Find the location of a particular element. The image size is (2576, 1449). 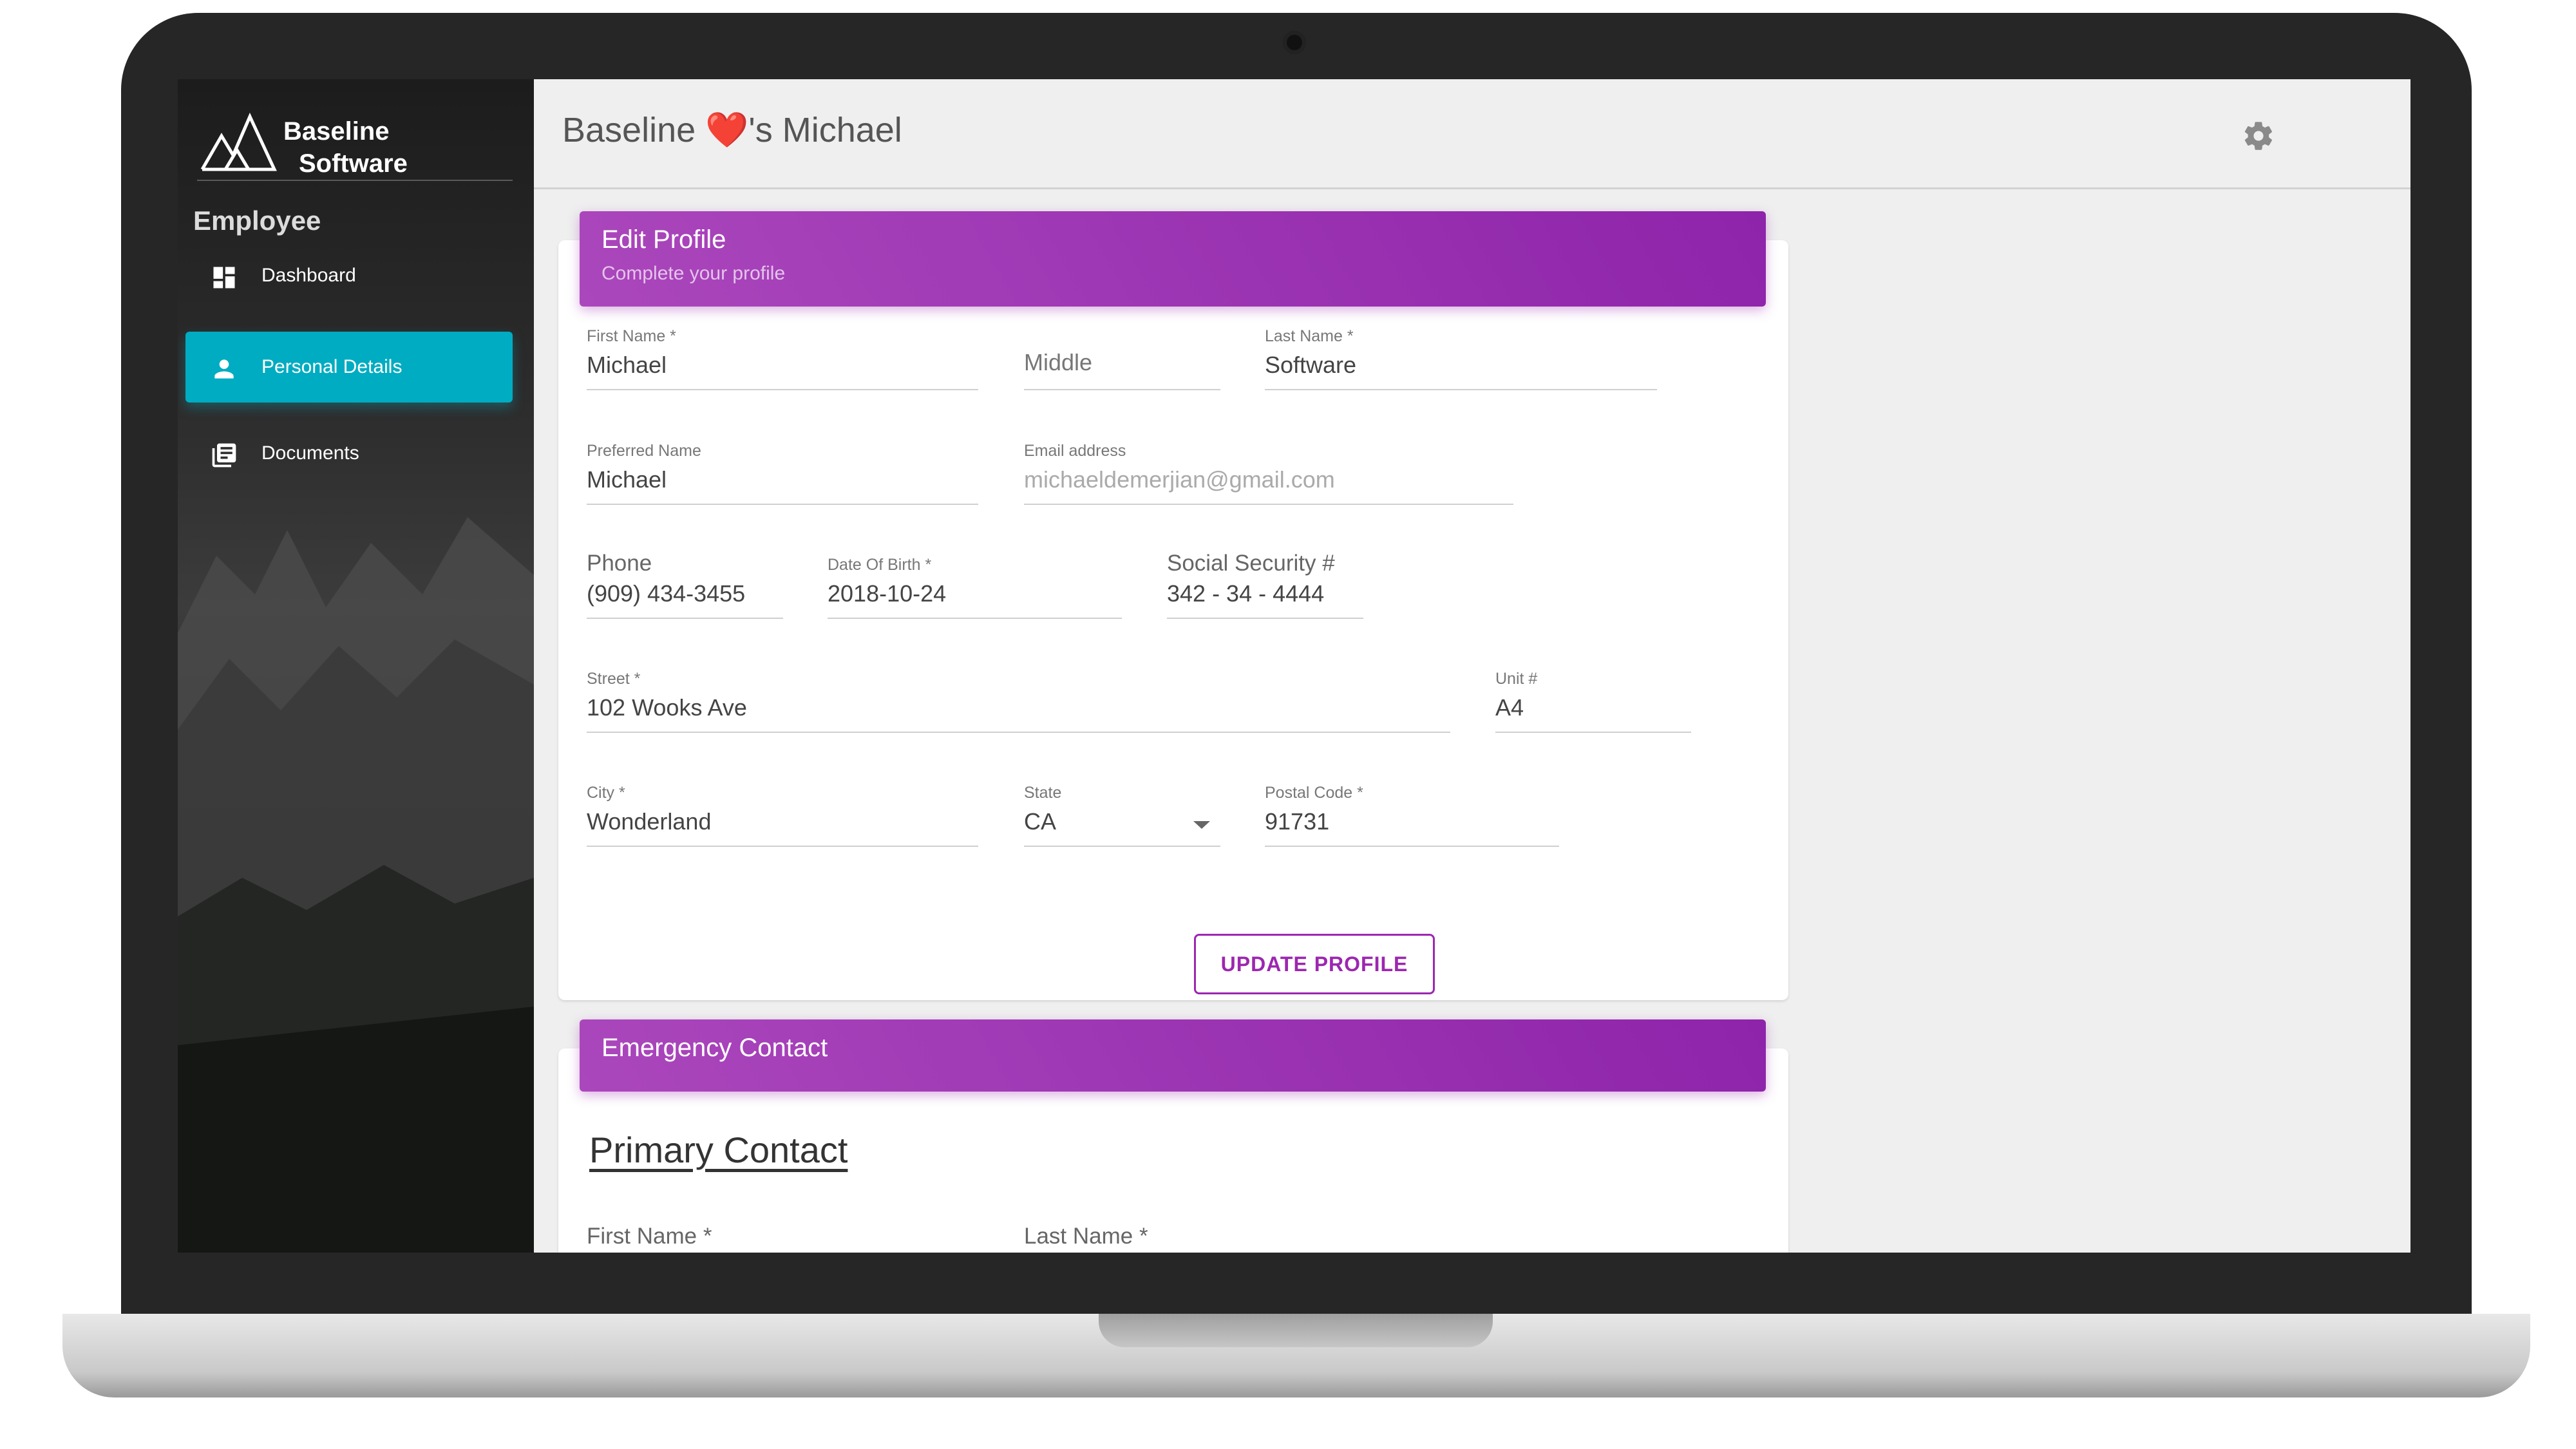

field-value: 102 Wooks Ave is located at coordinates (667, 708).